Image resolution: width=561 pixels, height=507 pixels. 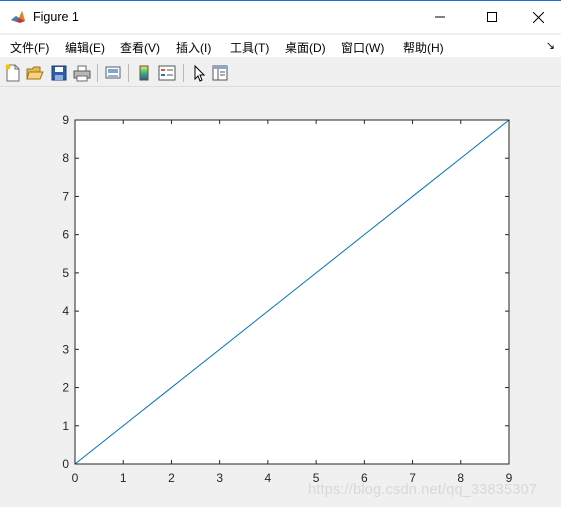 What do you see at coordinates (65, 273) in the screenshot?
I see `y-tick-label: 5` at bounding box center [65, 273].